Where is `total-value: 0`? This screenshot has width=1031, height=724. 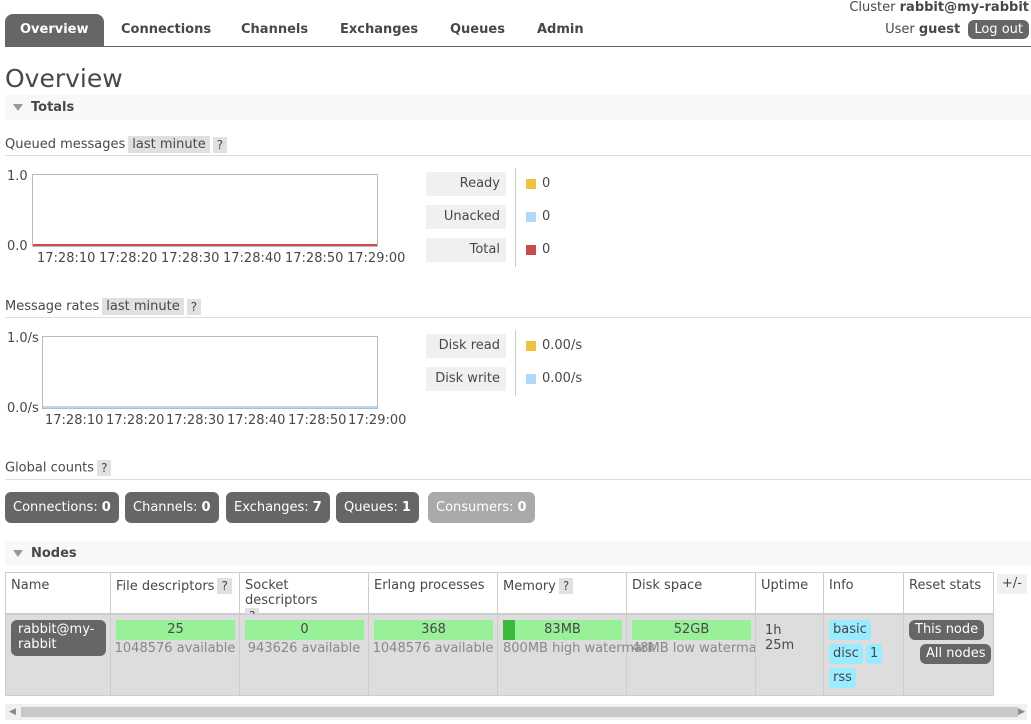 total-value: 0 is located at coordinates (546, 249).